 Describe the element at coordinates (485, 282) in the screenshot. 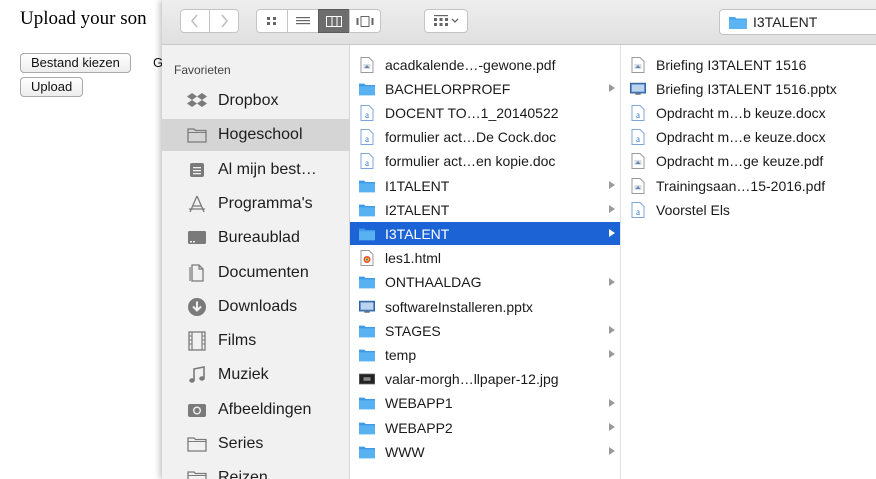

I see `folder-row: ONTHAALDAG` at that location.